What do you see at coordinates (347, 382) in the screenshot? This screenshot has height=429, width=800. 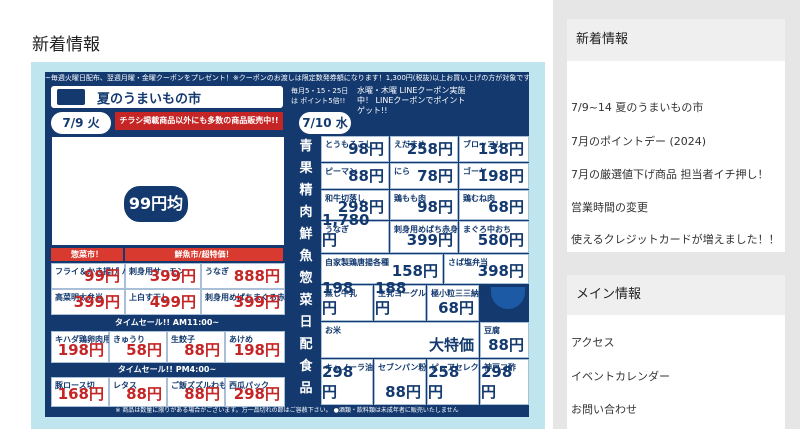 I see `flyer-item: キャノーラ油 298円` at bounding box center [347, 382].